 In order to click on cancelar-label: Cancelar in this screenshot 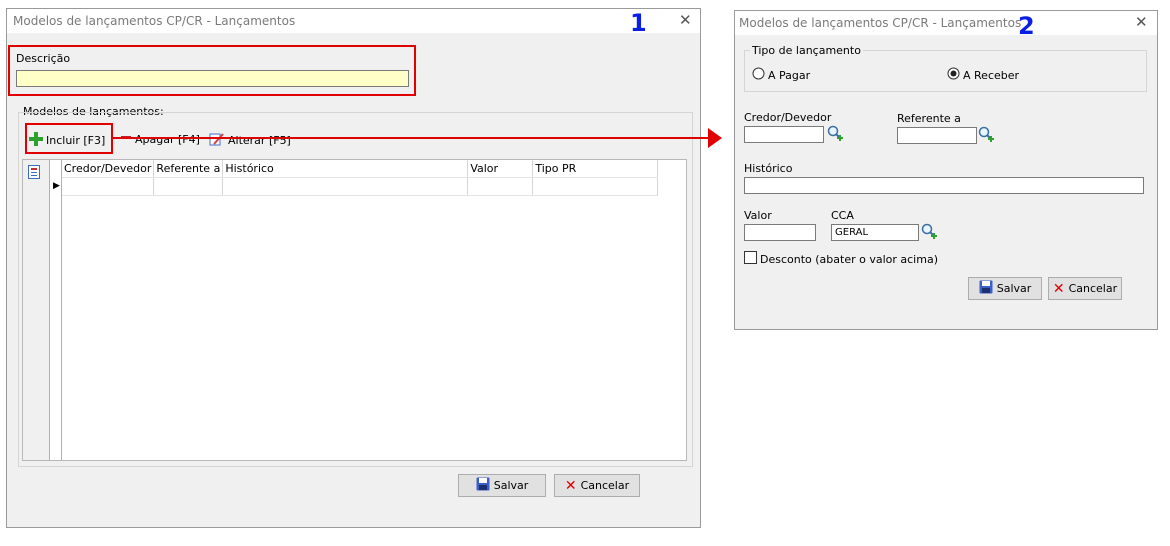, I will do `click(605, 485)`.